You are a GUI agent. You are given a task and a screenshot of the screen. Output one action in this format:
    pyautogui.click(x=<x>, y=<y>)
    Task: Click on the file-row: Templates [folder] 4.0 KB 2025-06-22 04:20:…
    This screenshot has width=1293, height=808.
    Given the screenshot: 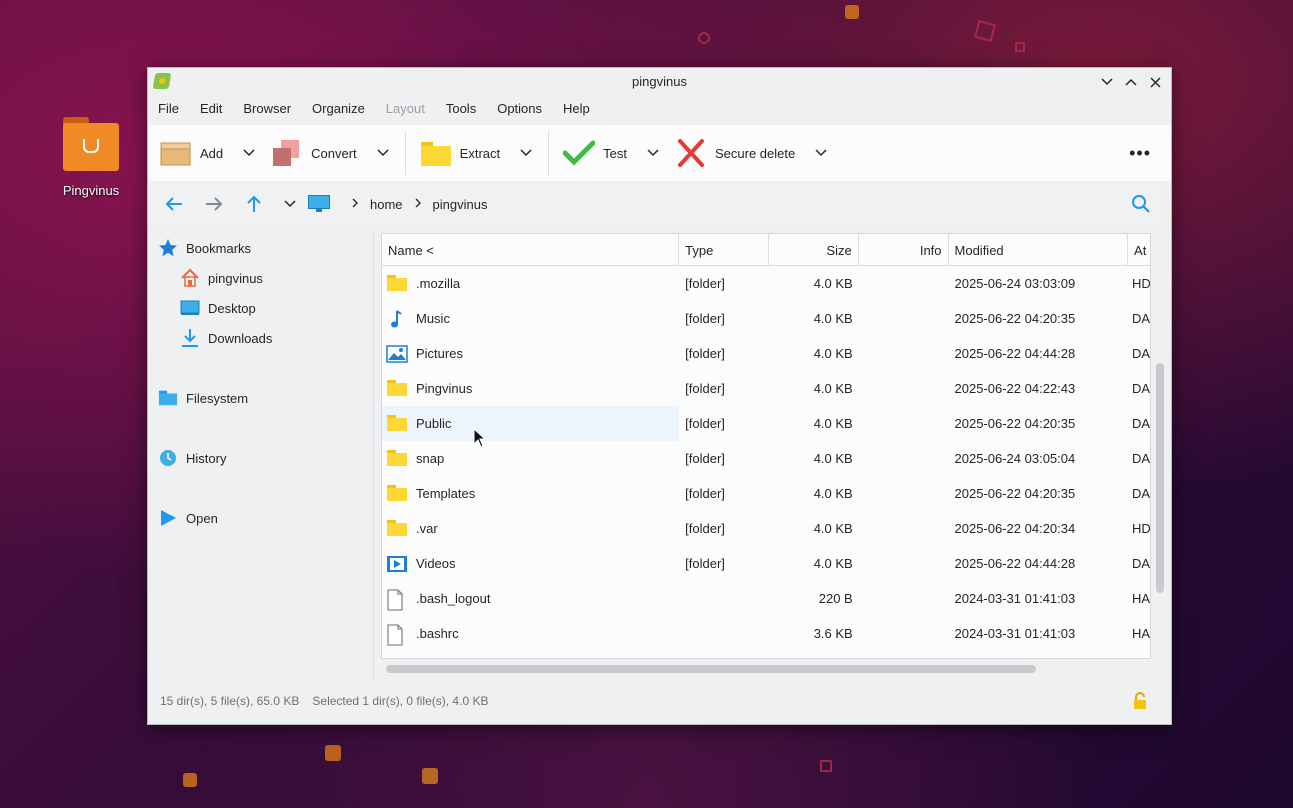 What is the action you would take?
    pyautogui.click(x=766, y=493)
    